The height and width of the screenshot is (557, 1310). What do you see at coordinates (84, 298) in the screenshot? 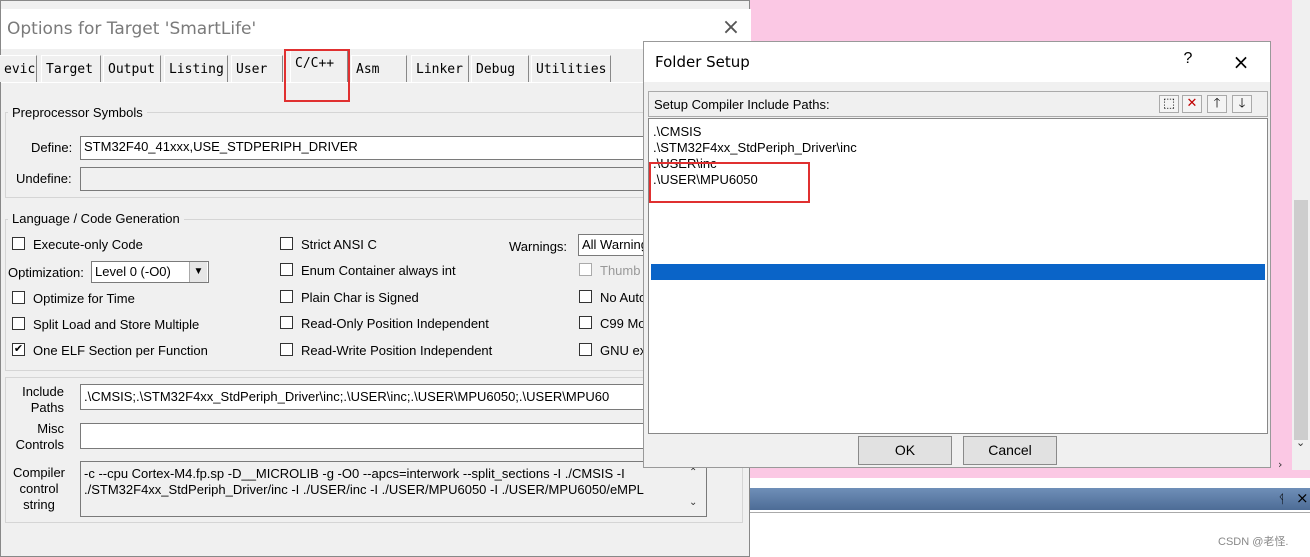
I see `optimize-time-label: Optimize for Time` at bounding box center [84, 298].